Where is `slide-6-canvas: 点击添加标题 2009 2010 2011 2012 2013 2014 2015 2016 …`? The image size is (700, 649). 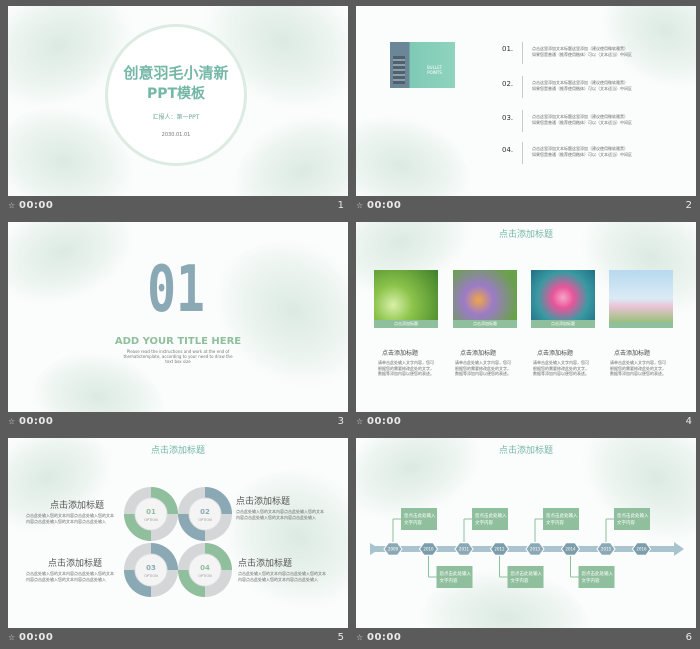
slide-6-canvas: 点击添加标题 2009 2010 2011 2012 2013 2014 2015 2016 … is located at coordinates (526, 533).